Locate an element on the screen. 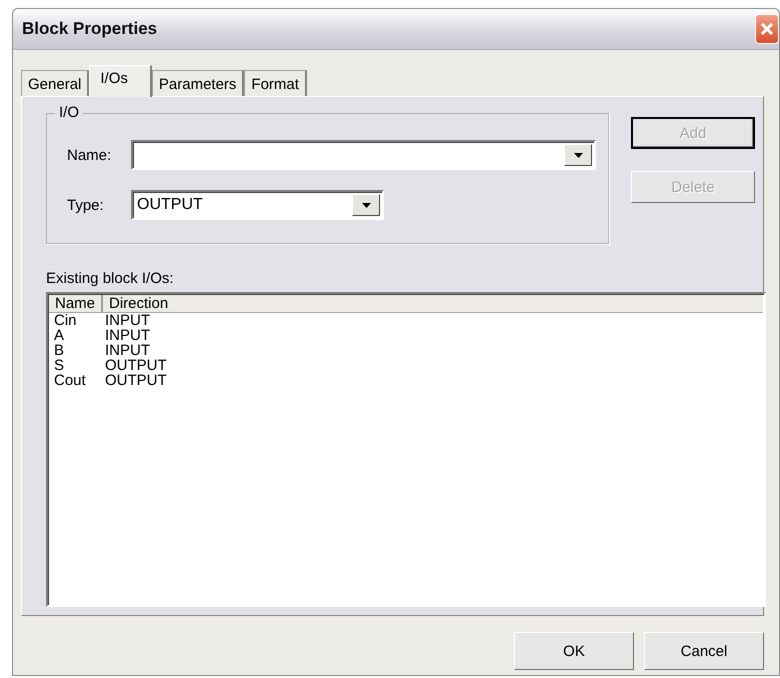 The height and width of the screenshot is (678, 780). type-dropdown: OUTPUT is located at coordinates (257, 205).